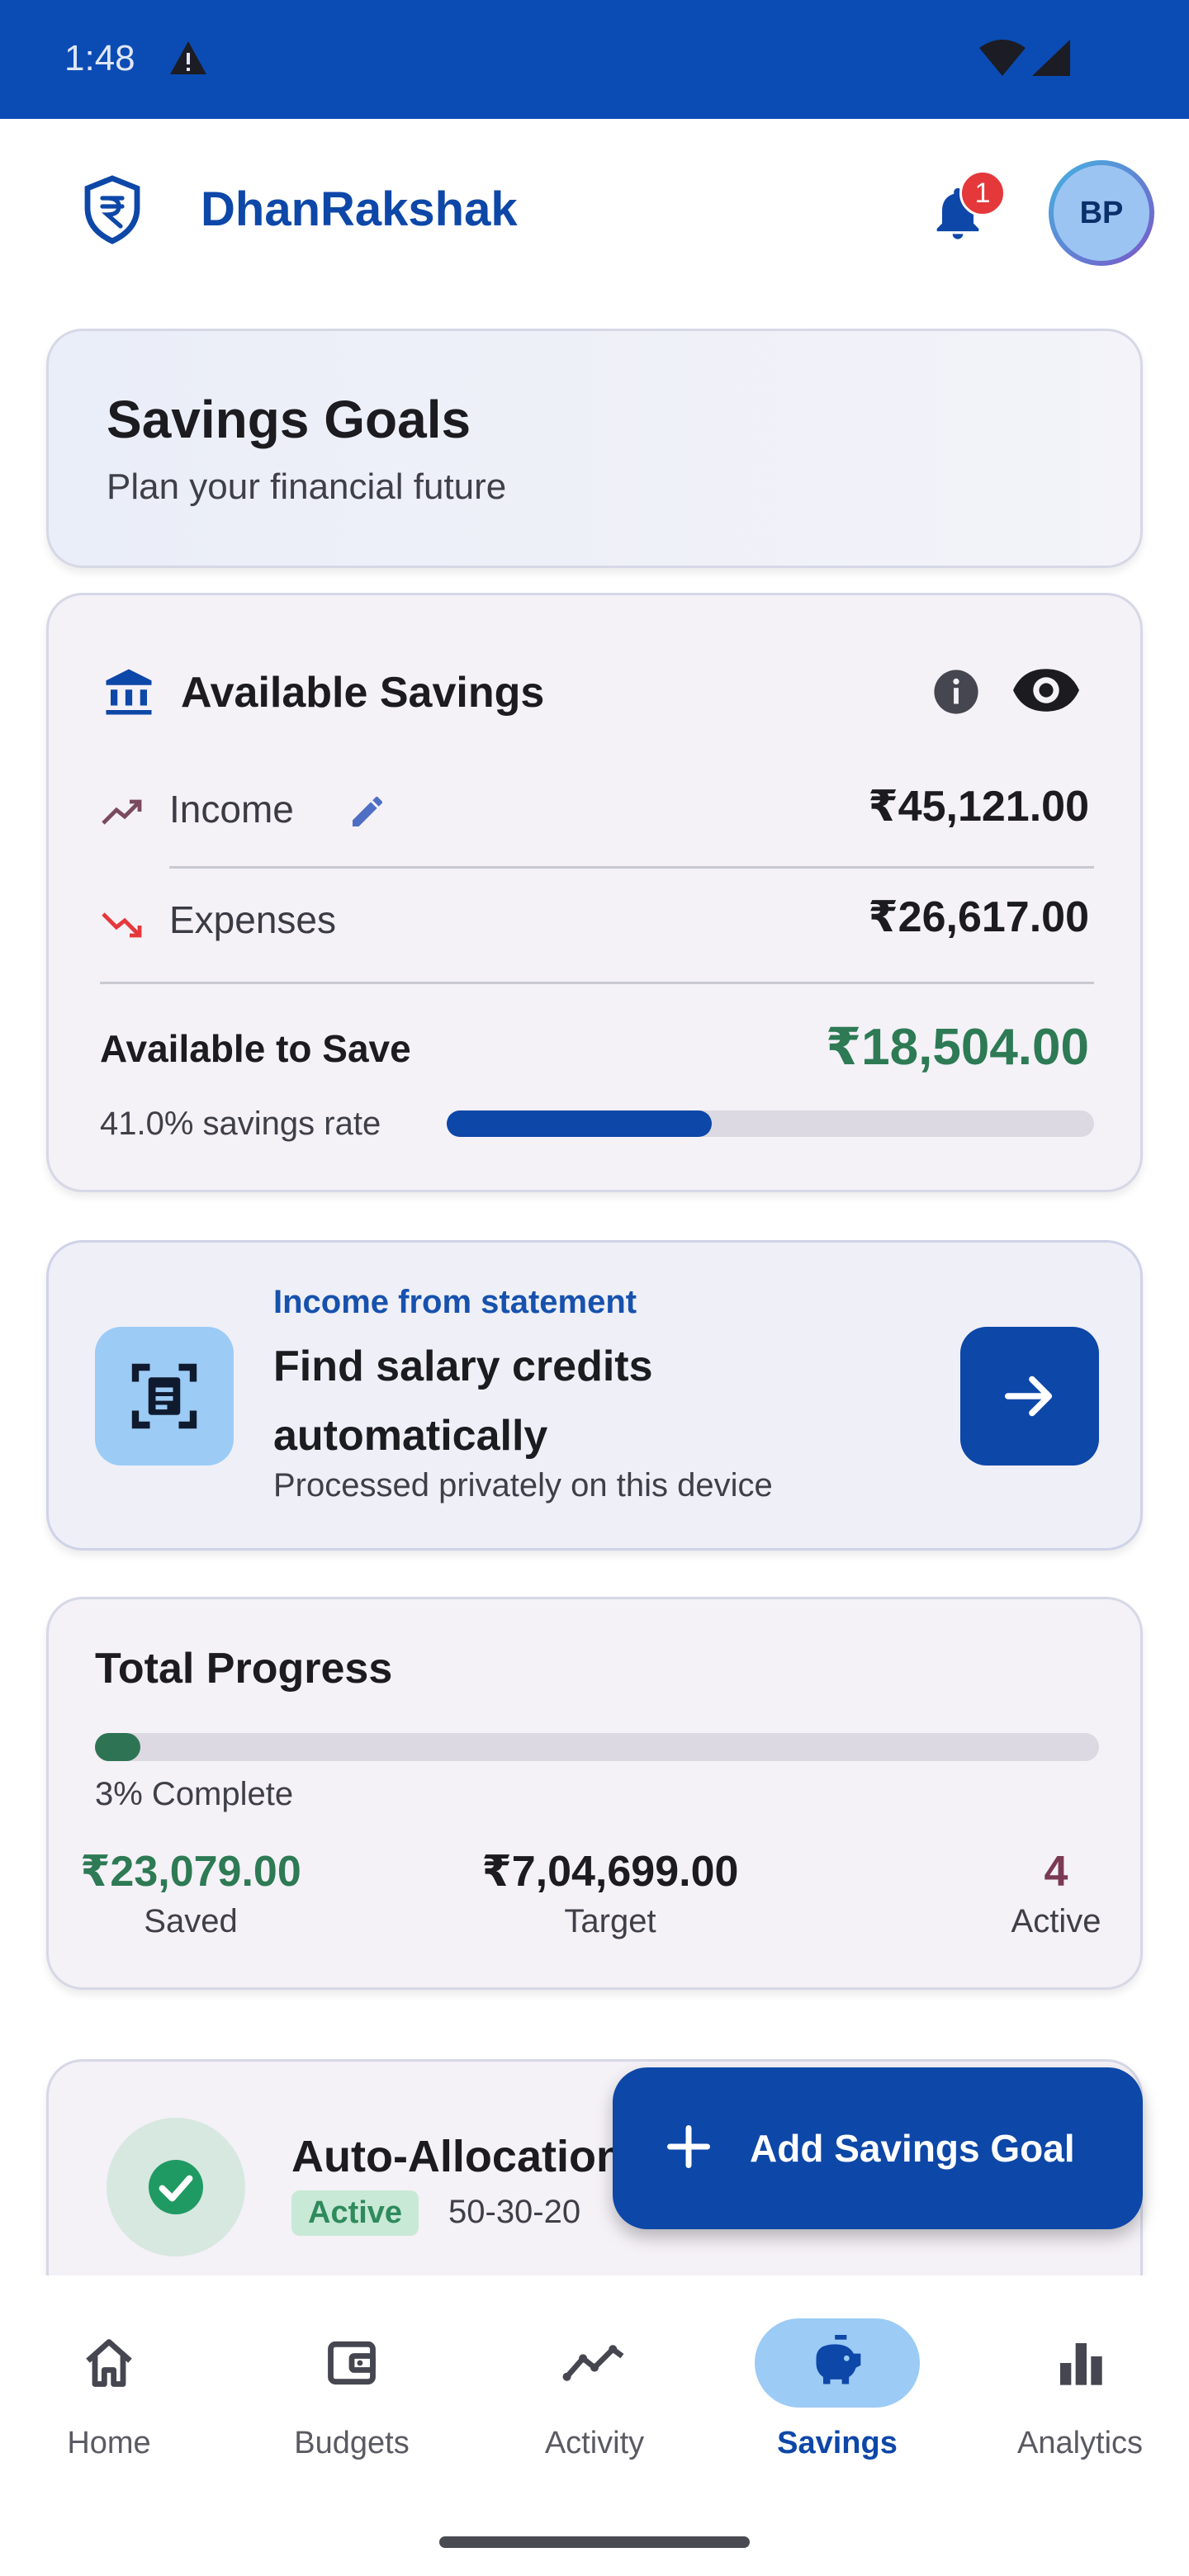 The height and width of the screenshot is (2576, 1189). I want to click on bar-chart-icon, so click(1080, 2363).